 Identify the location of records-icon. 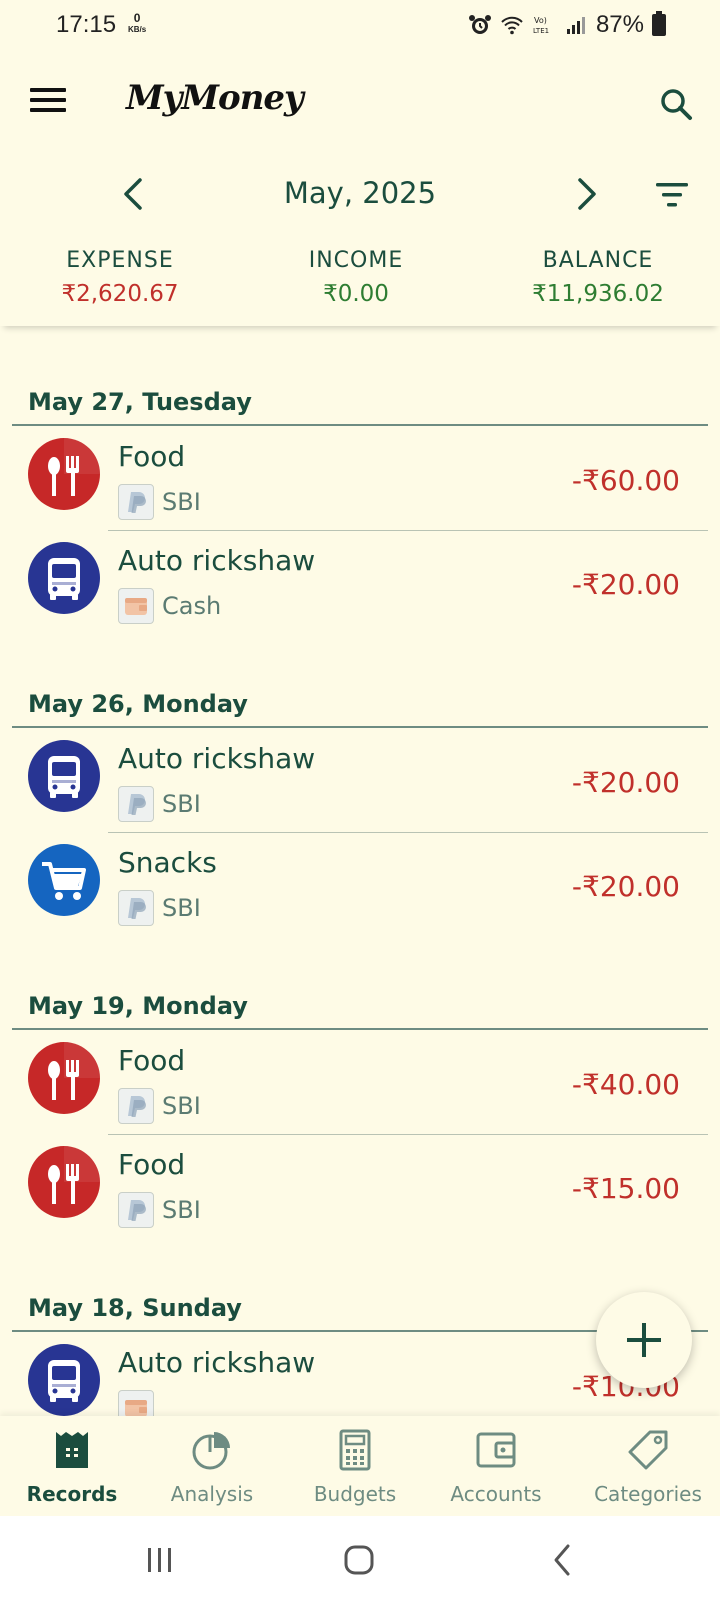
(72, 1450).